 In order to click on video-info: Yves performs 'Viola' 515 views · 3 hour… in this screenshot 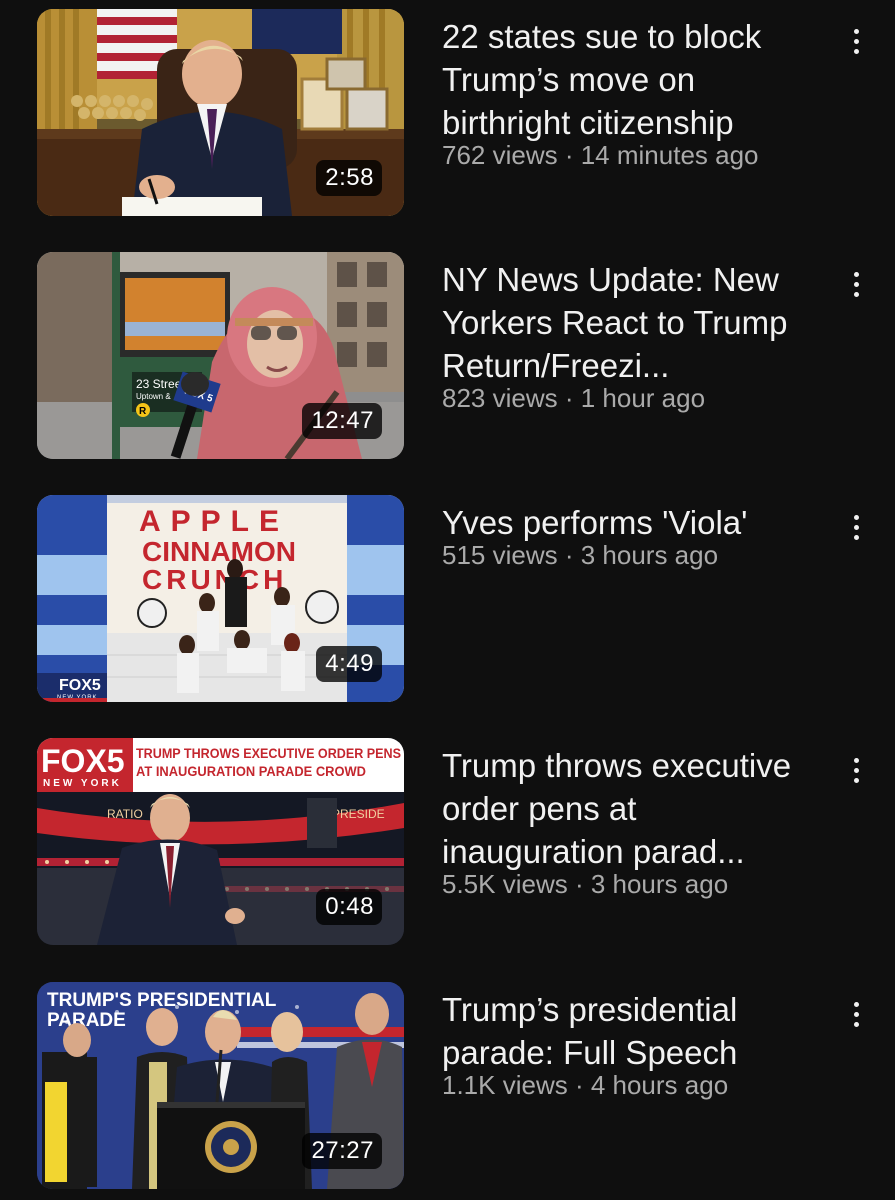, I will do `click(634, 535)`.